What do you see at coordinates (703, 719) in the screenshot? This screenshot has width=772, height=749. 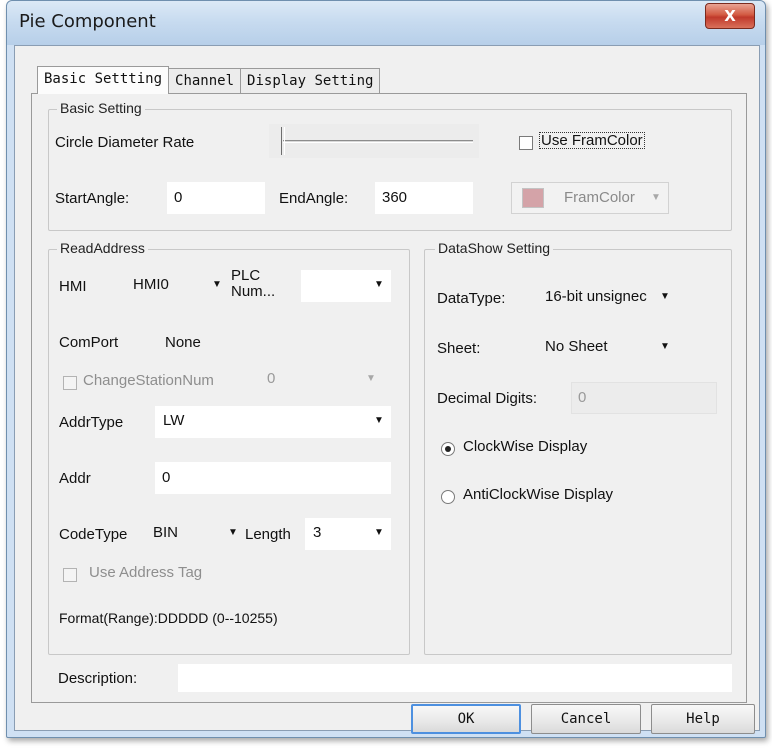 I see `help-button: Help` at bounding box center [703, 719].